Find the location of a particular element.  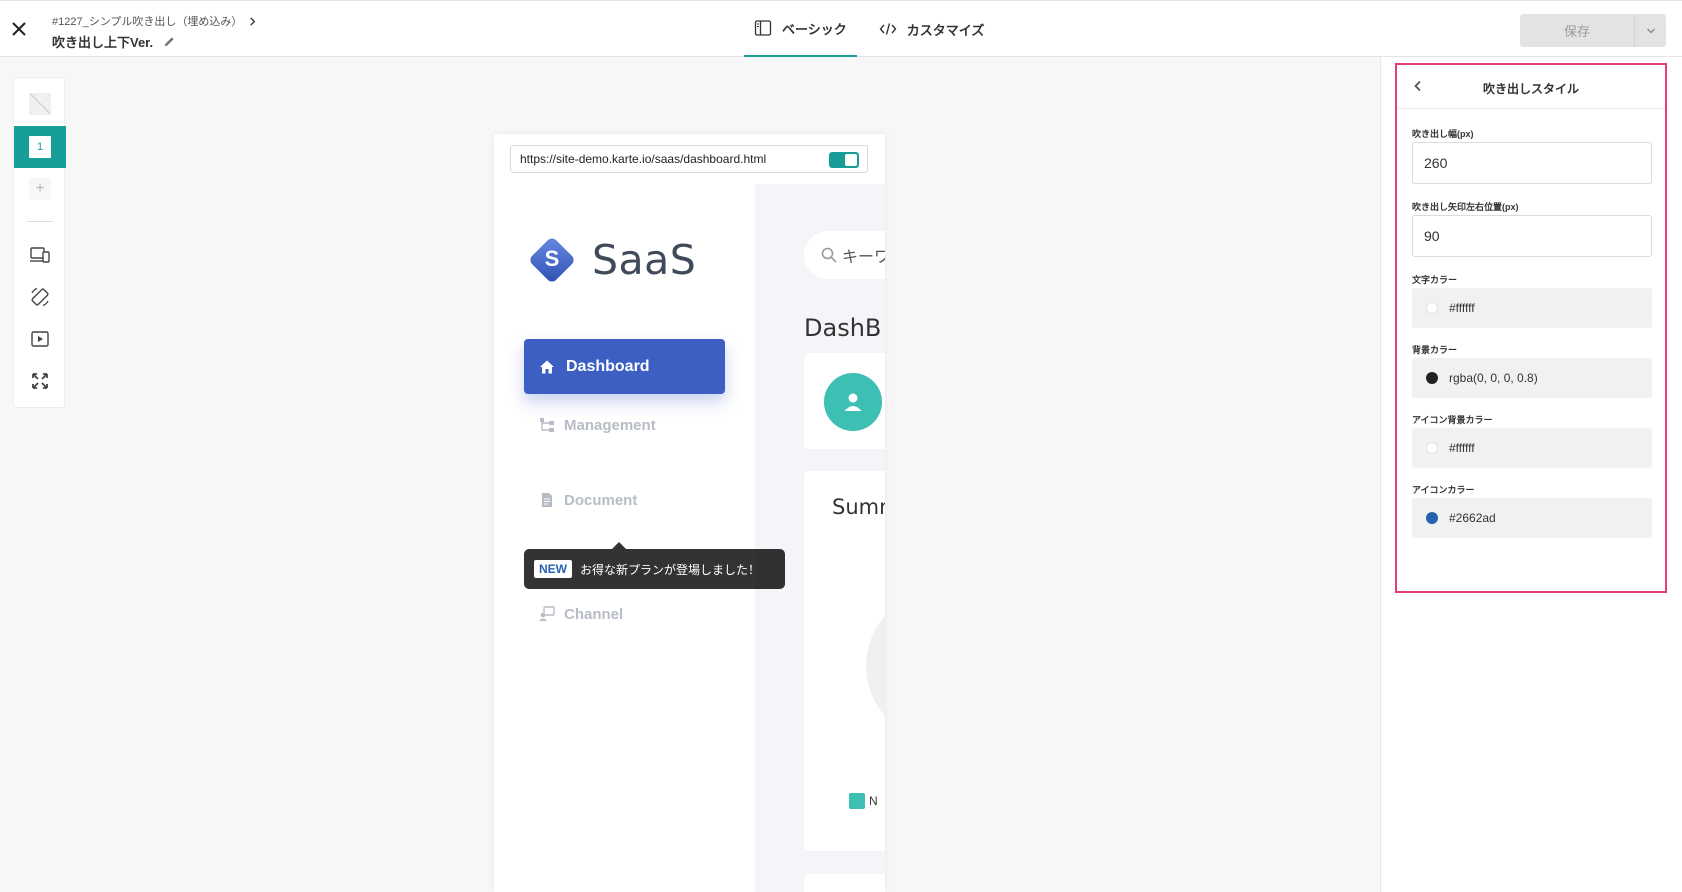

expand-icon is located at coordinates (40, 381).